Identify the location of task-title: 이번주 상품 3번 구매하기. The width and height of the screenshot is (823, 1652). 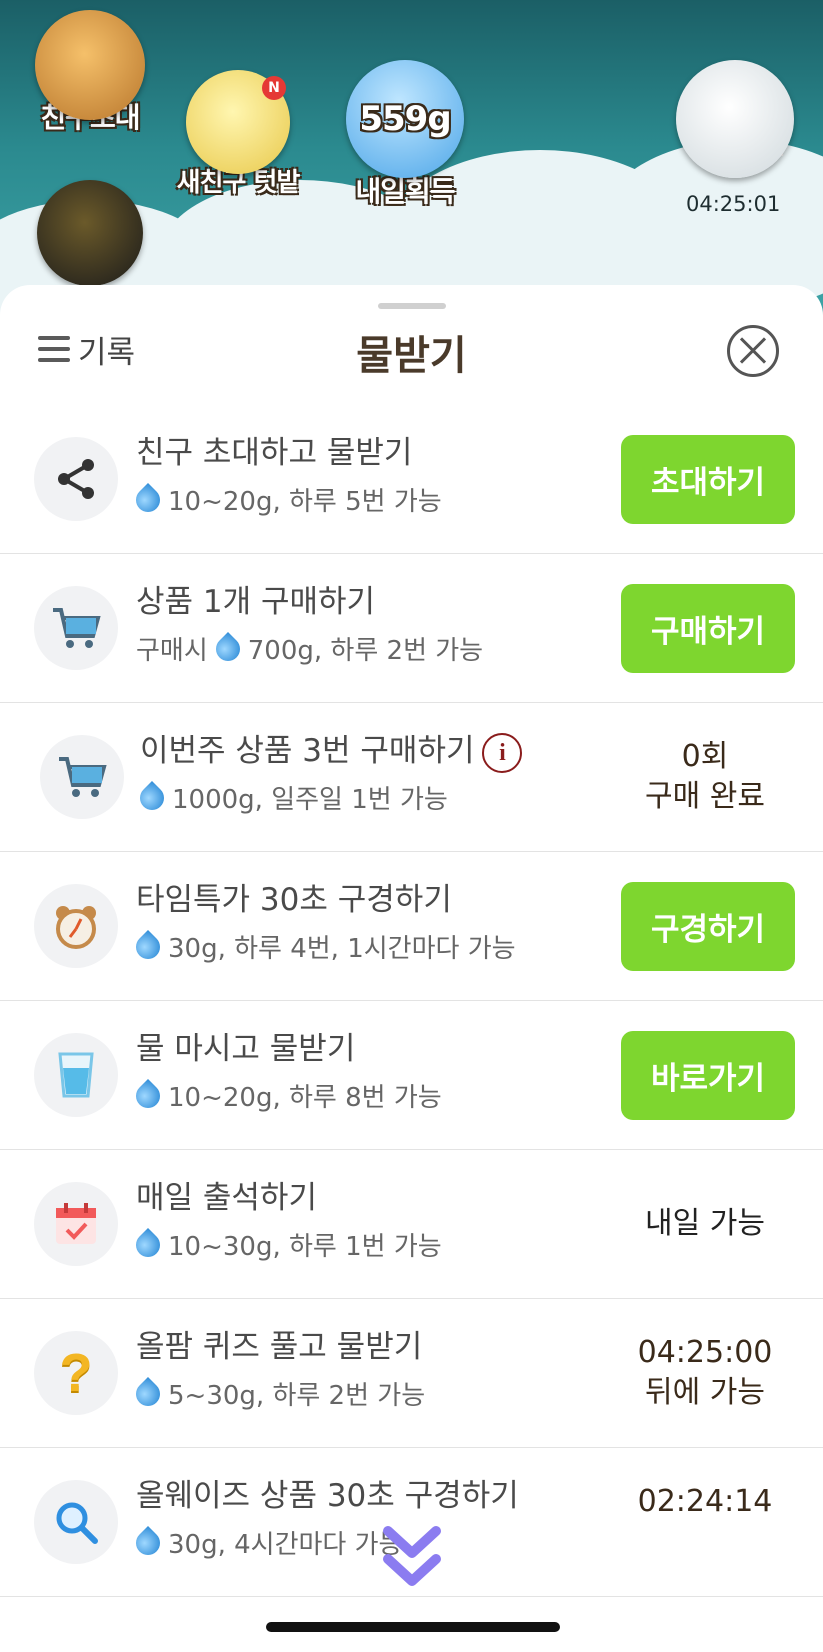
(307, 751).